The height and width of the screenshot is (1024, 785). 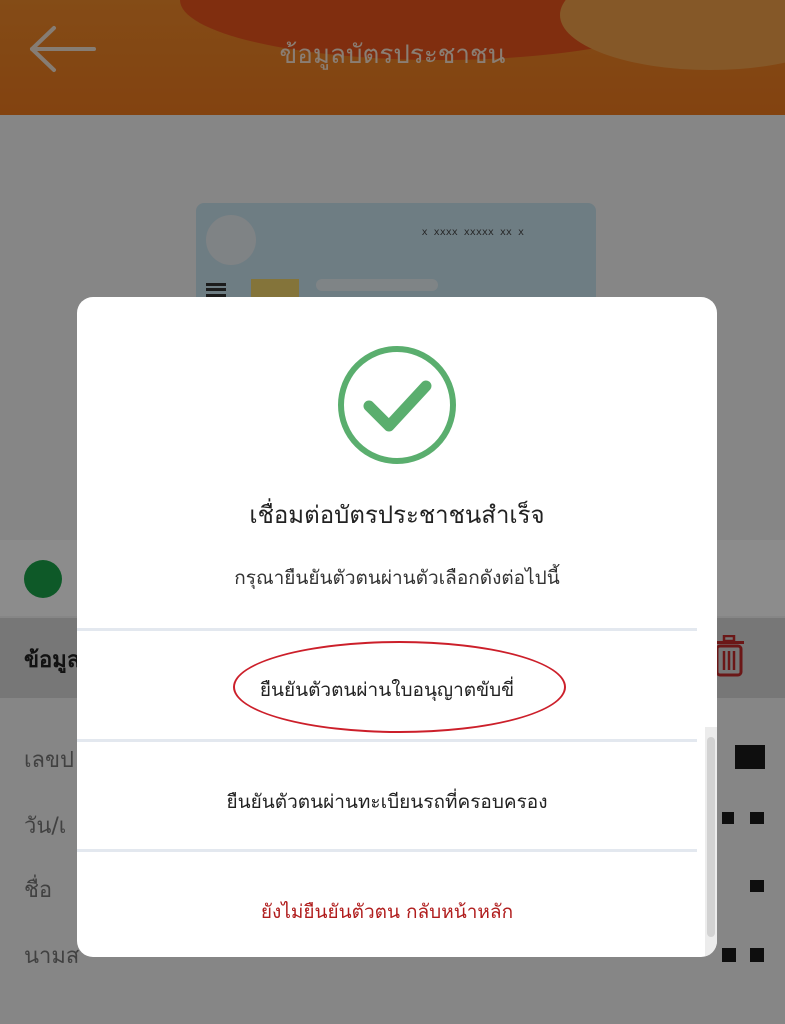 I want to click on scrollbar, so click(x=711, y=842).